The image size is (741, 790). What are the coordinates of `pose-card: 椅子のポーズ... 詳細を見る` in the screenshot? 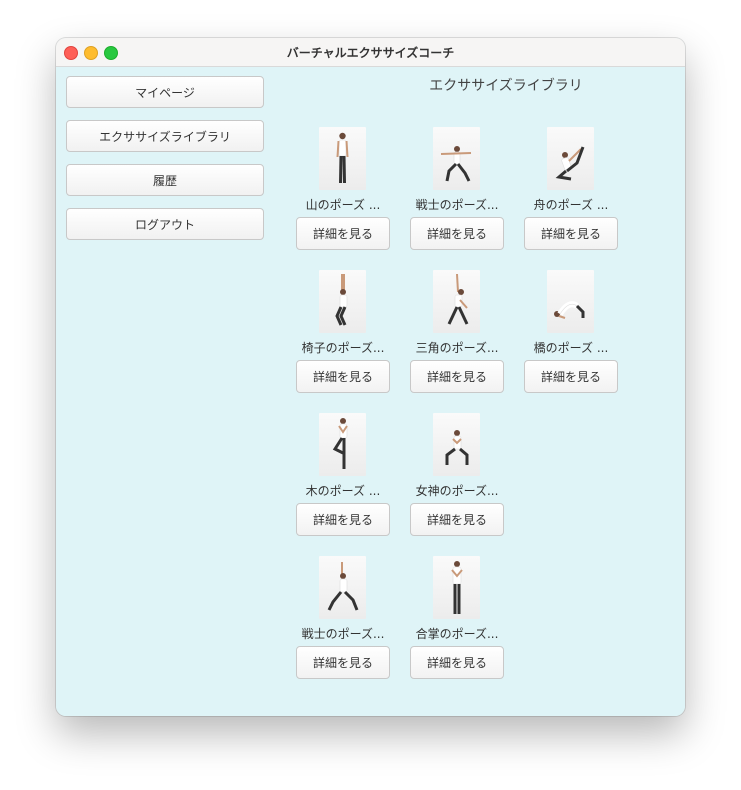 It's located at (343, 332).